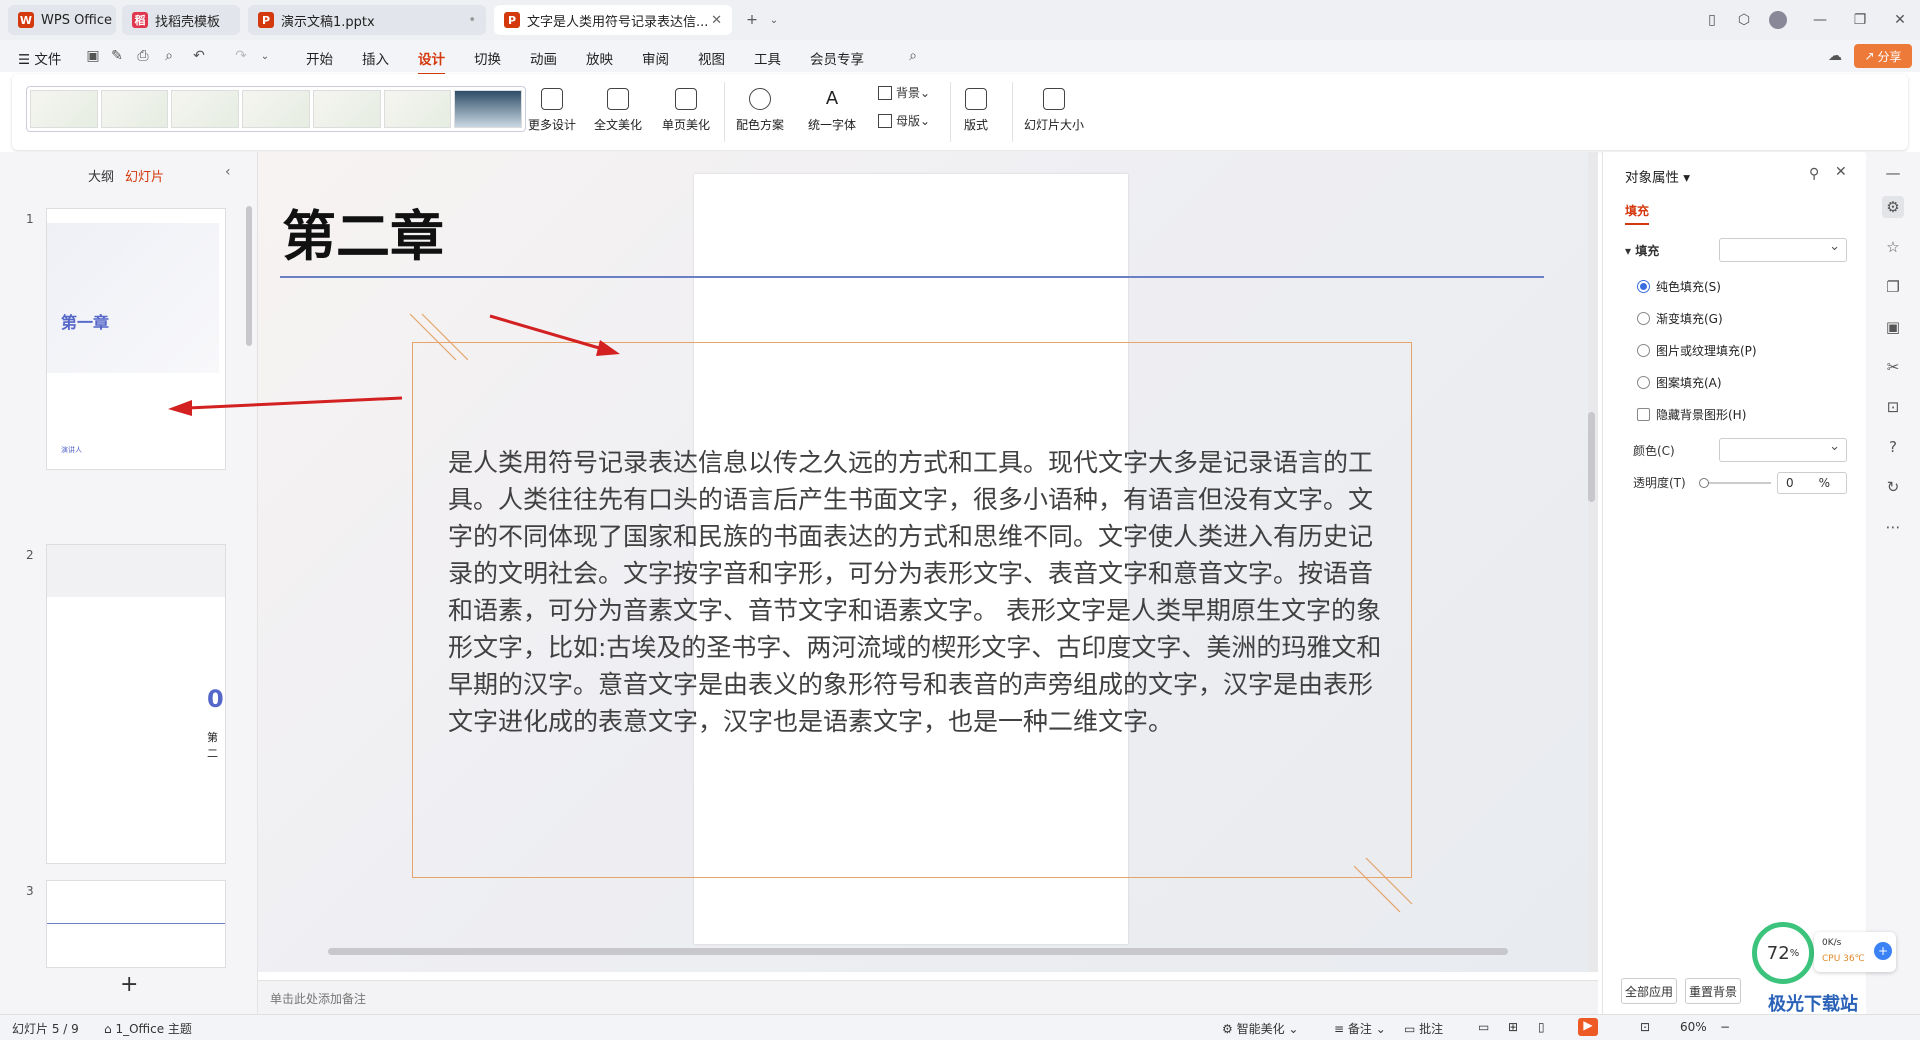 Image resolution: width=1920 pixels, height=1040 pixels. I want to click on fill-section-header: ▾ 填充, so click(1642, 250).